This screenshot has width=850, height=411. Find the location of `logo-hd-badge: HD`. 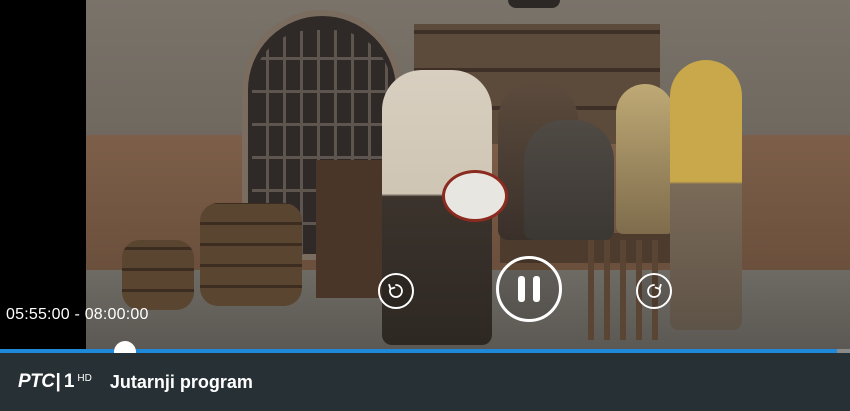

logo-hd-badge: HD is located at coordinates (84, 378).